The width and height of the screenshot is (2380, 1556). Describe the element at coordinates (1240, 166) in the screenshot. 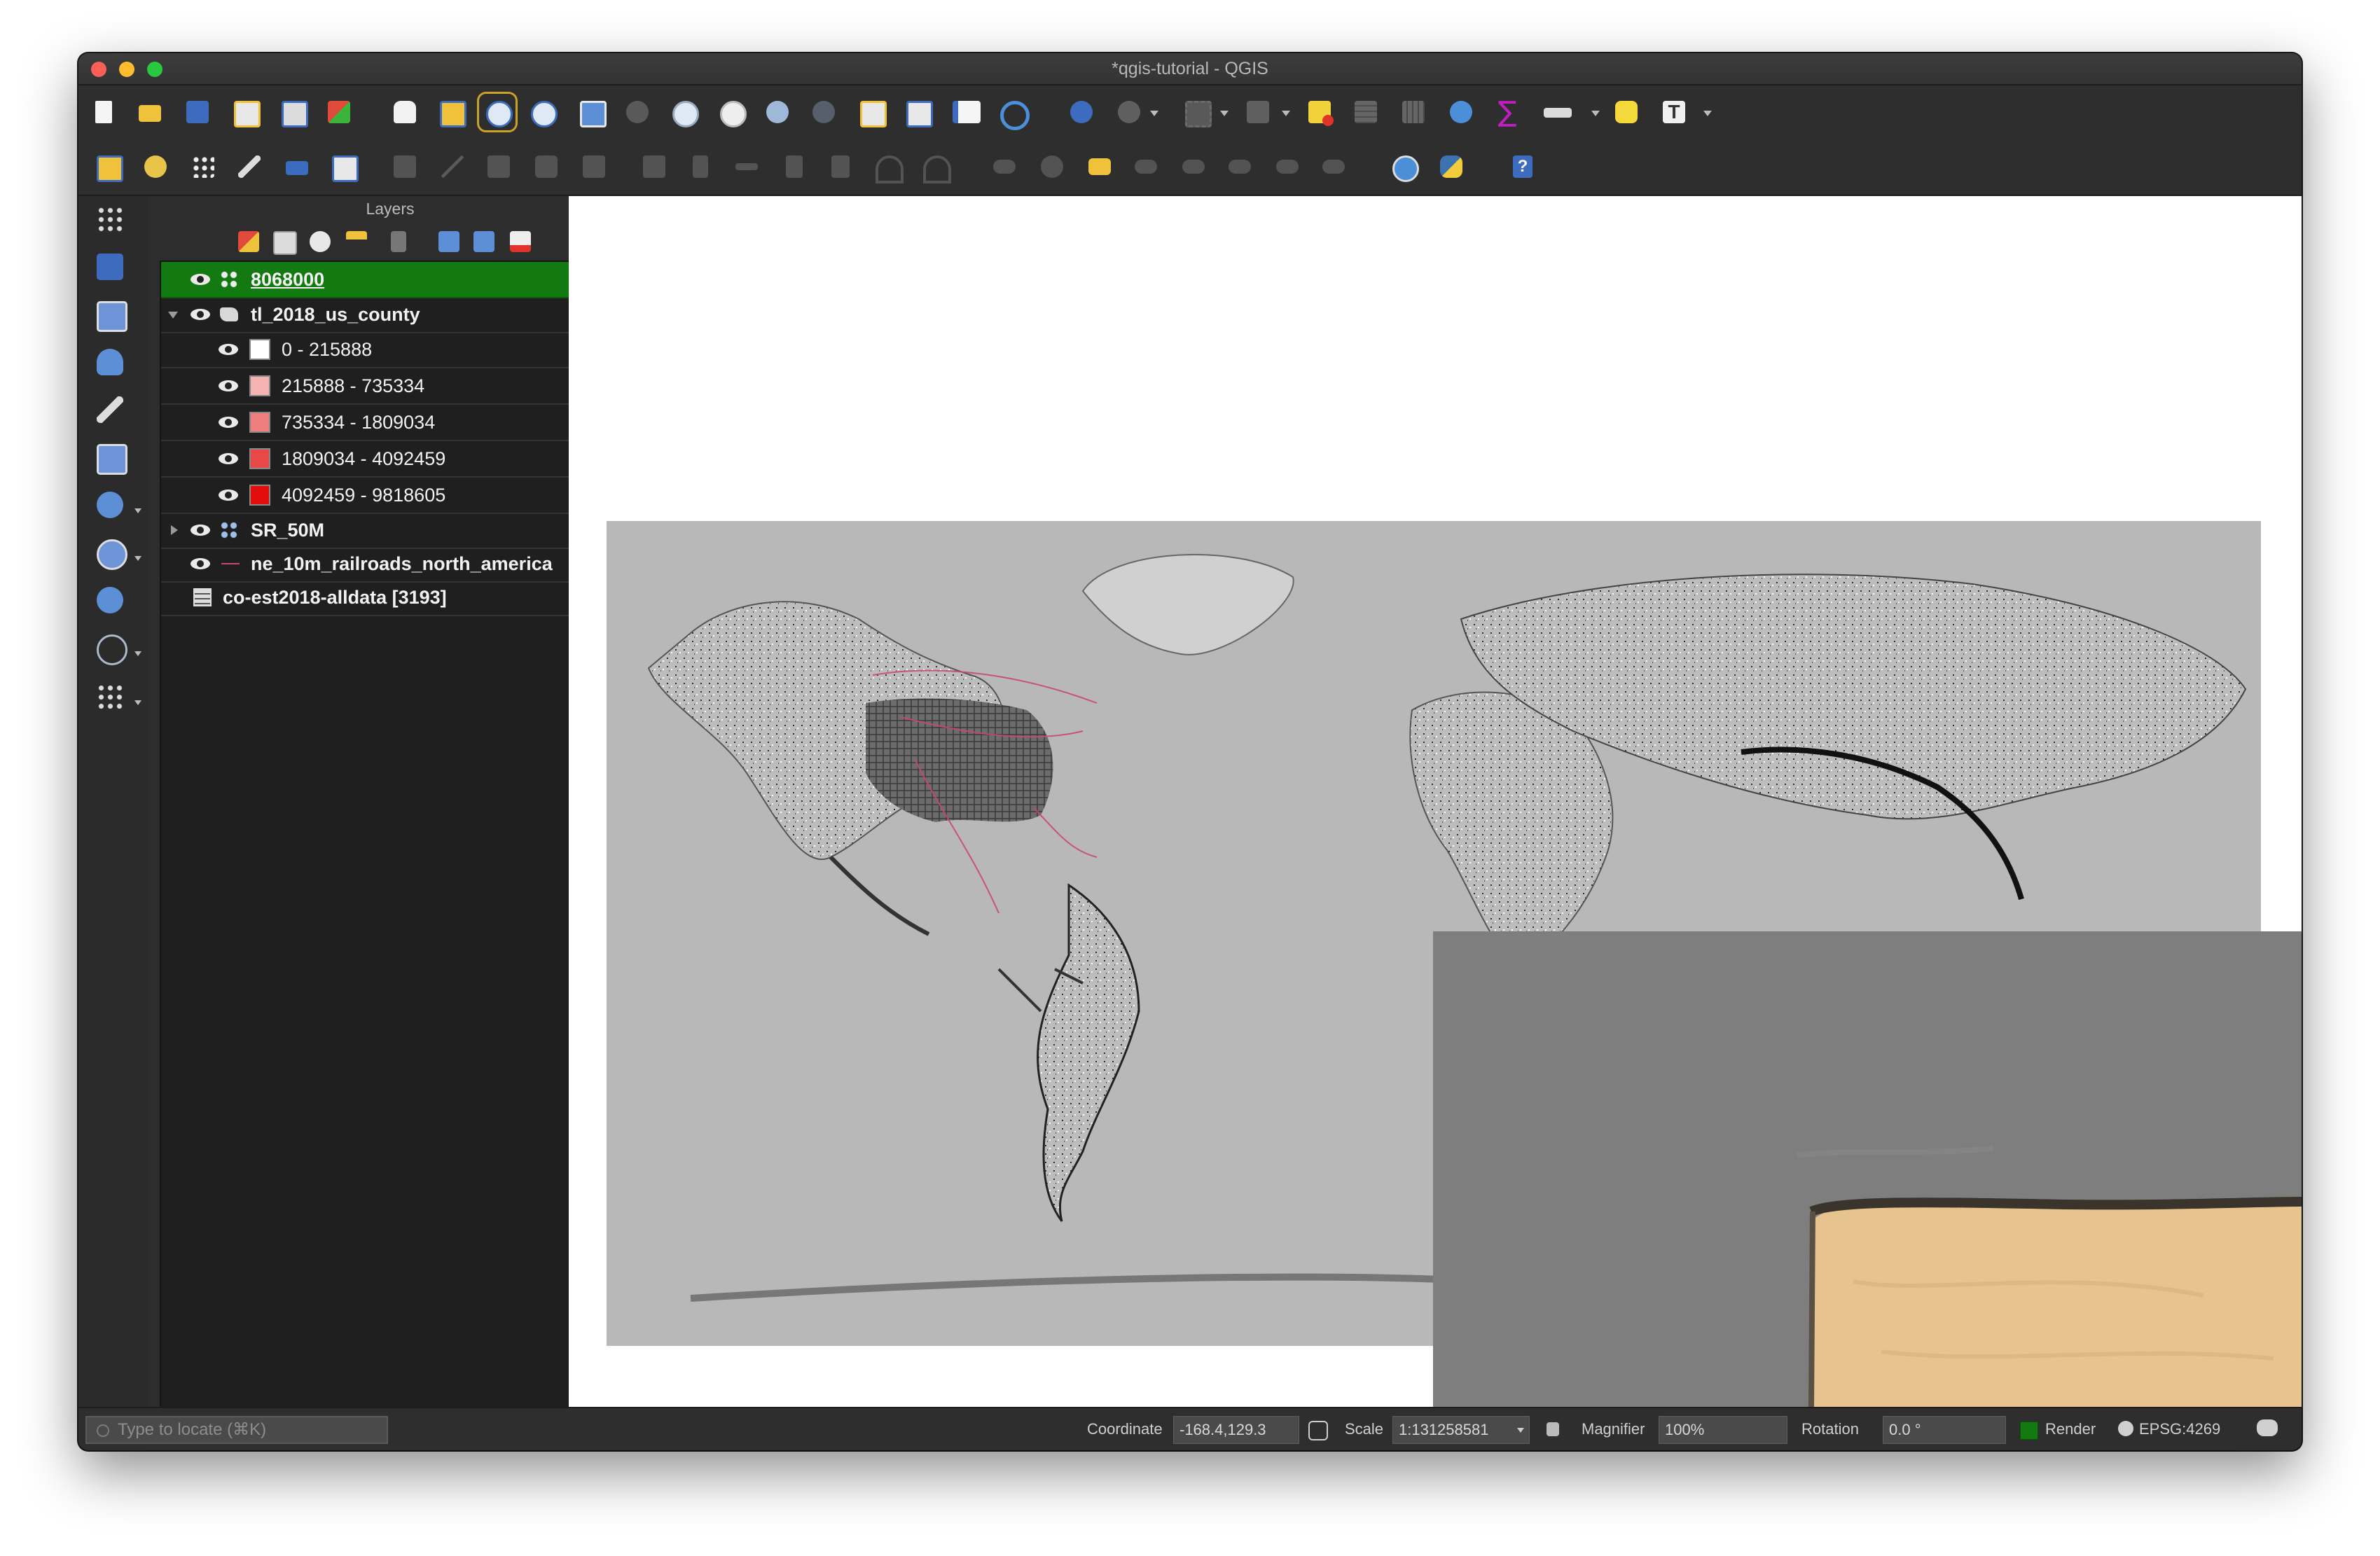

I see `rotate-label-icon` at that location.